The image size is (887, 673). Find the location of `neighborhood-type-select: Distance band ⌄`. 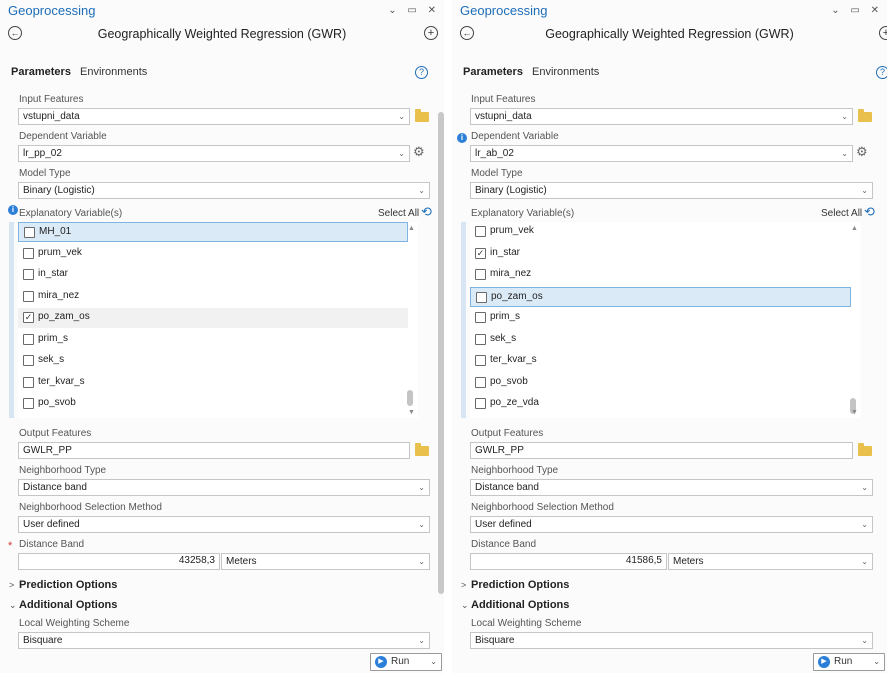

neighborhood-type-select: Distance band ⌄ is located at coordinates (671, 487).